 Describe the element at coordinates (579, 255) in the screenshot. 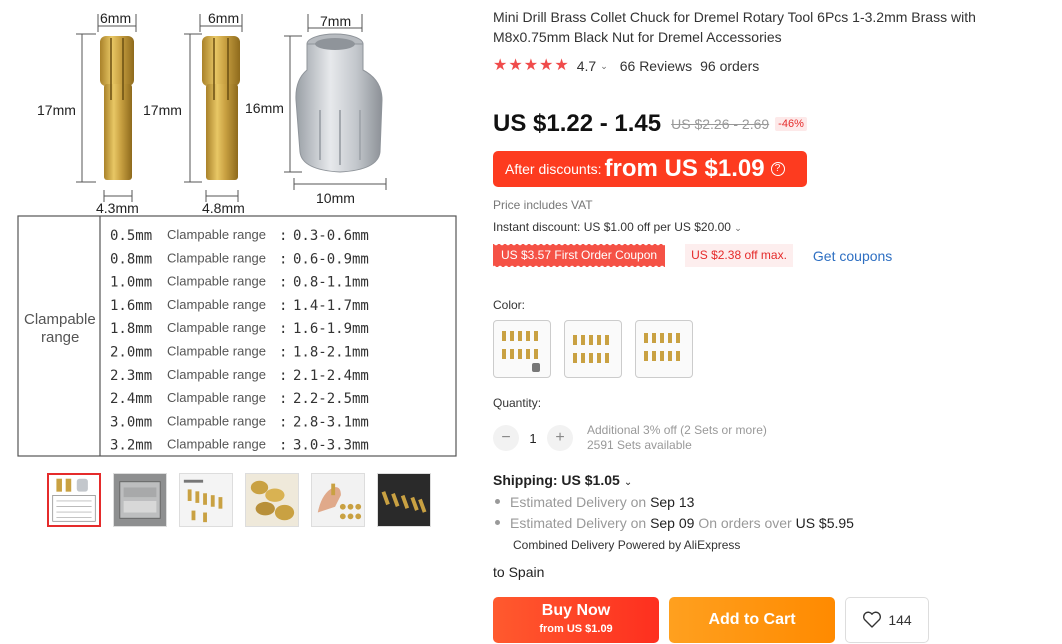

I see `first-order-coupon: US $3.57 First Order Coupon` at that location.